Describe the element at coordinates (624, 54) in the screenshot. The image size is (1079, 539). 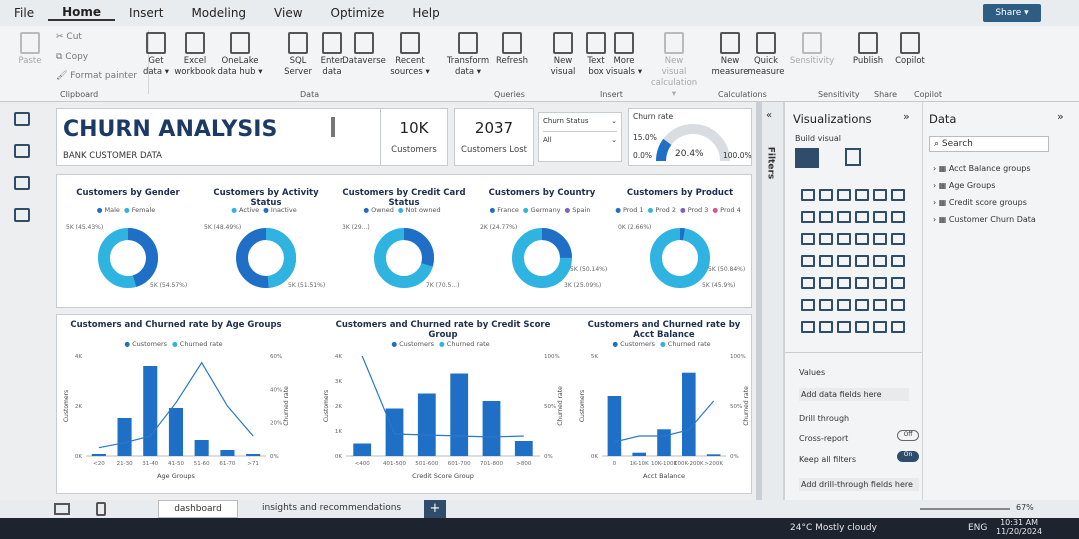
I see `ribbon-button: More visuals ▾` at that location.